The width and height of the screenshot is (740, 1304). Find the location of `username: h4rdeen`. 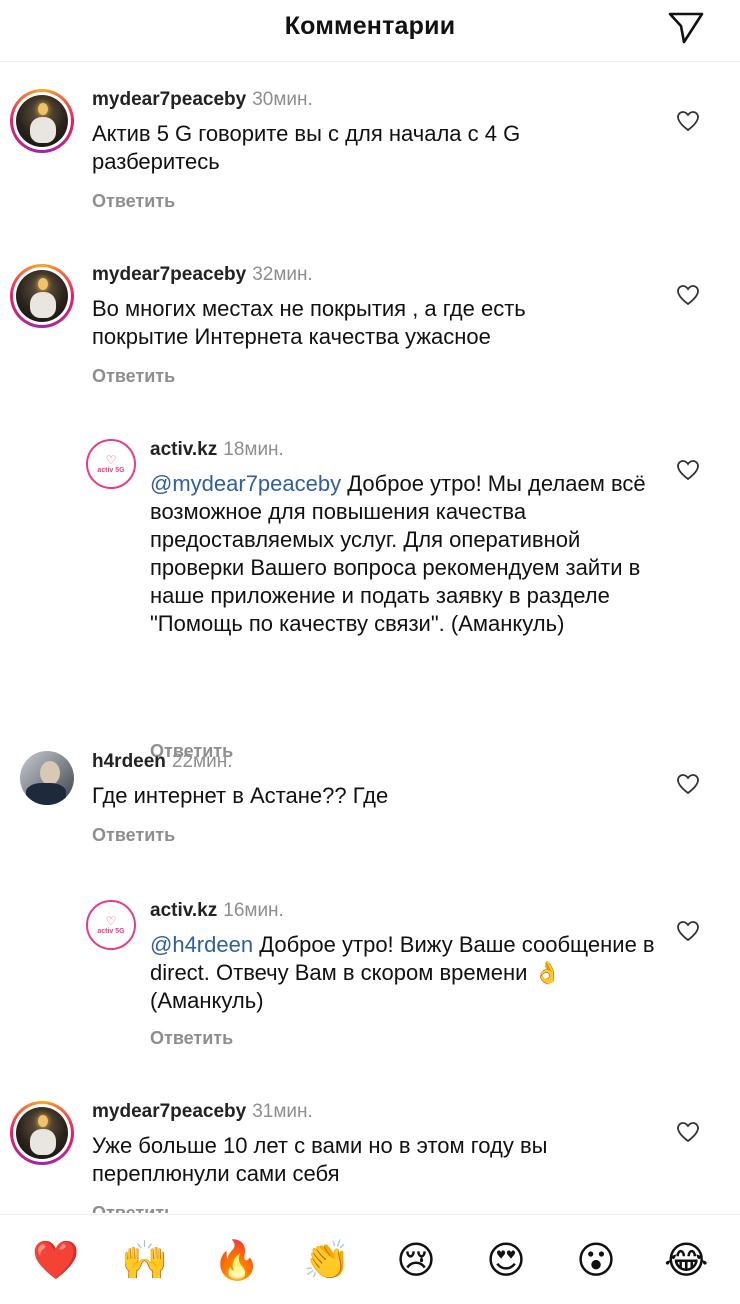

username: h4rdeen is located at coordinates (129, 761).